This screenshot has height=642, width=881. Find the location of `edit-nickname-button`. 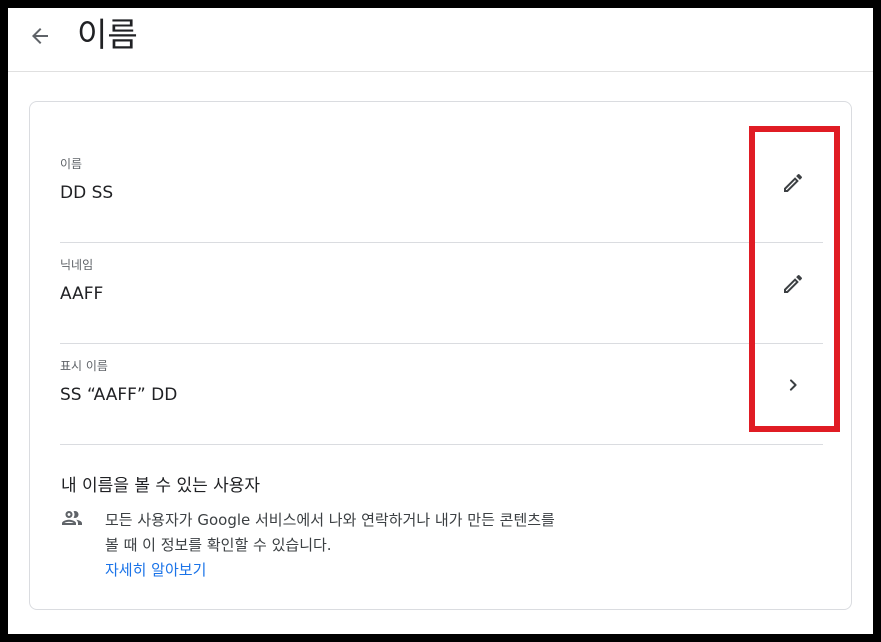

edit-nickname-button is located at coordinates (793, 284).